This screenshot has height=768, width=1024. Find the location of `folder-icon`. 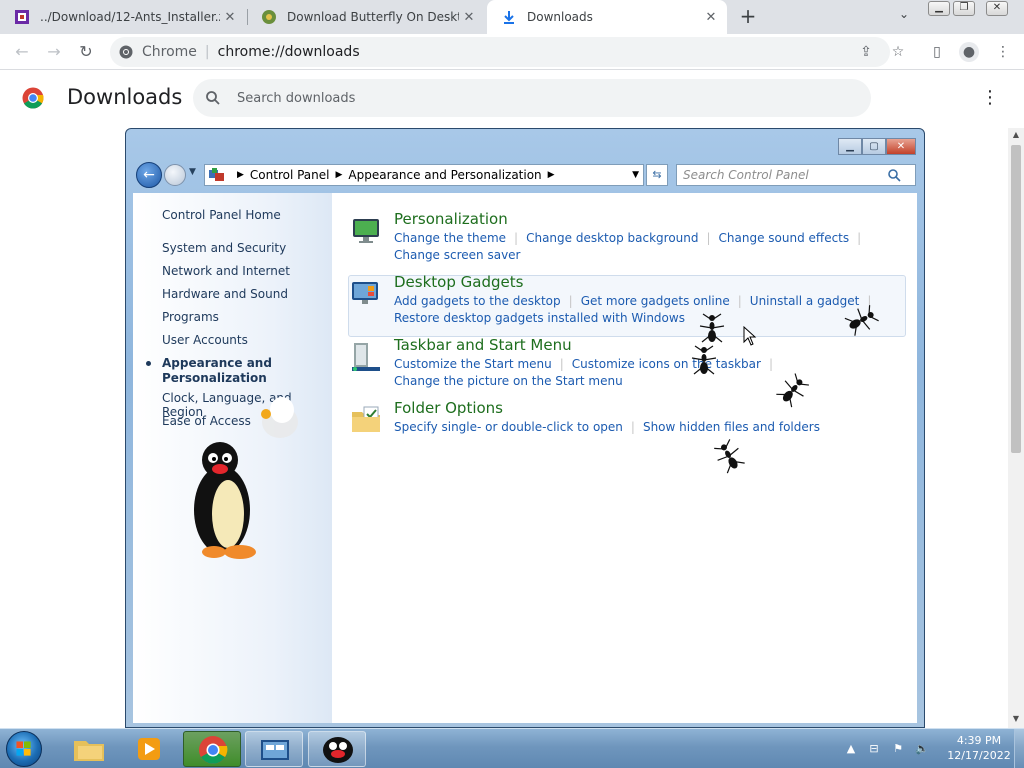

folder-icon is located at coordinates (366, 419).